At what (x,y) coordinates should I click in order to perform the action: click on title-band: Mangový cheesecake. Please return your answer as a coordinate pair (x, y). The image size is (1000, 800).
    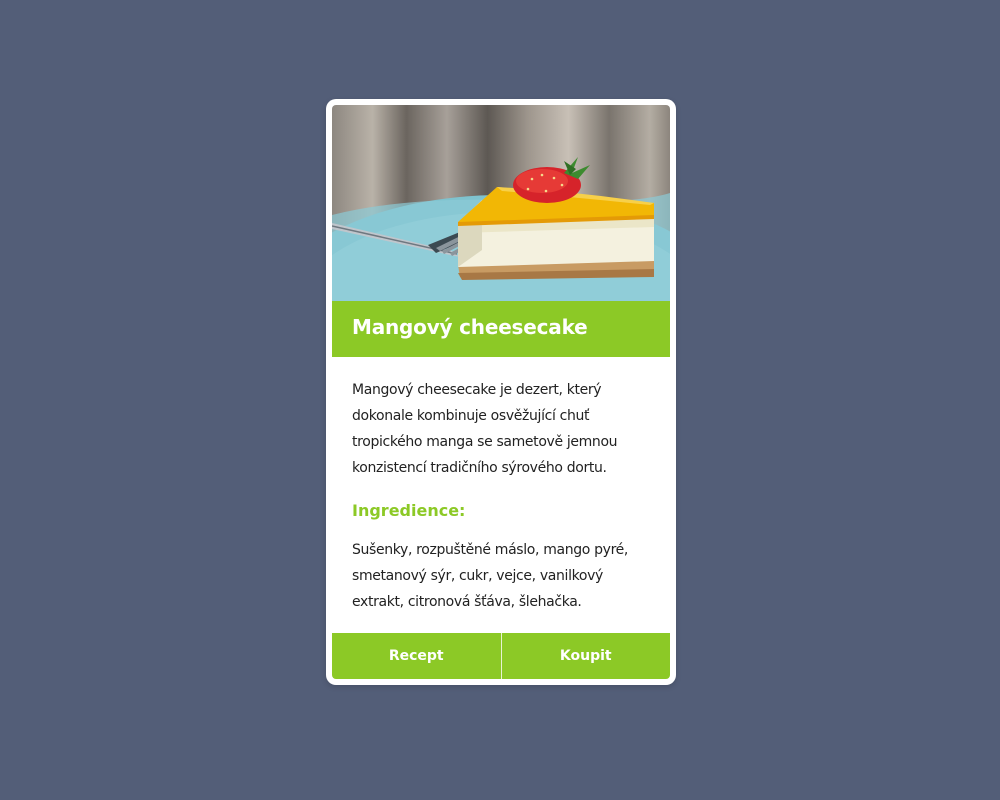
    Looking at the image, I should click on (501, 329).